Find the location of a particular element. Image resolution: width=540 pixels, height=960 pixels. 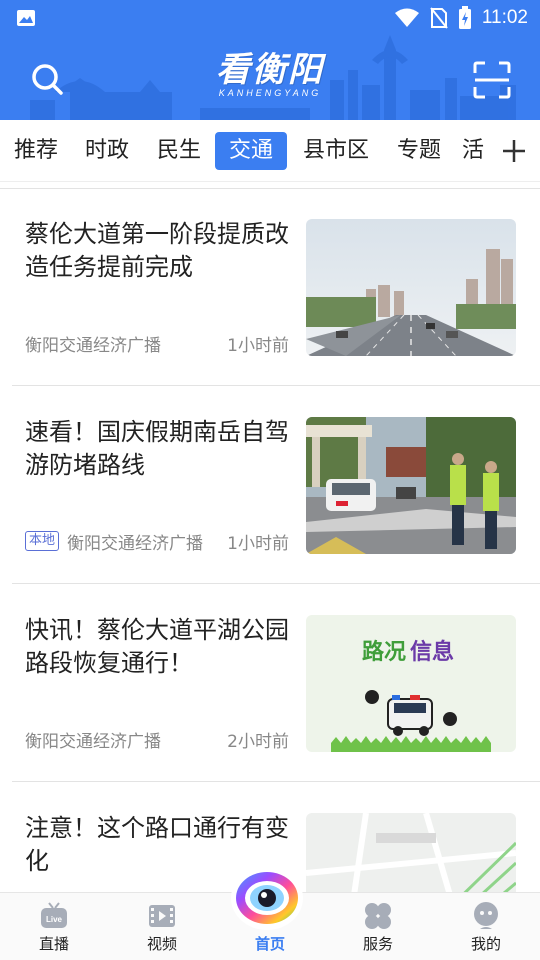

nav-services: 服务 is located at coordinates (378, 926).